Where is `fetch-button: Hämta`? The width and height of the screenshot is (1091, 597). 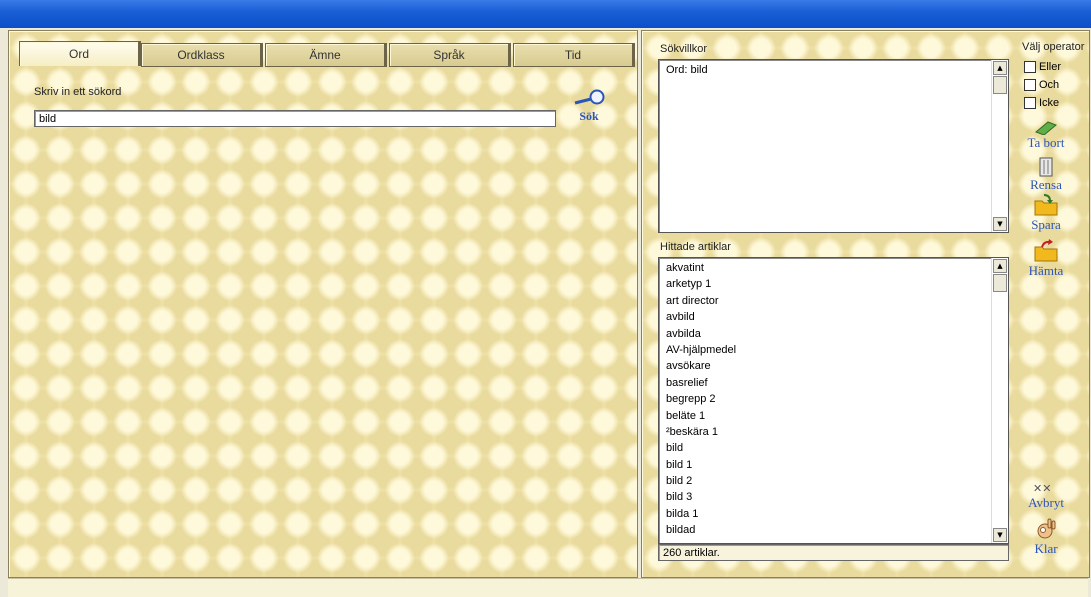 fetch-button: Hämta is located at coordinates (1046, 259).